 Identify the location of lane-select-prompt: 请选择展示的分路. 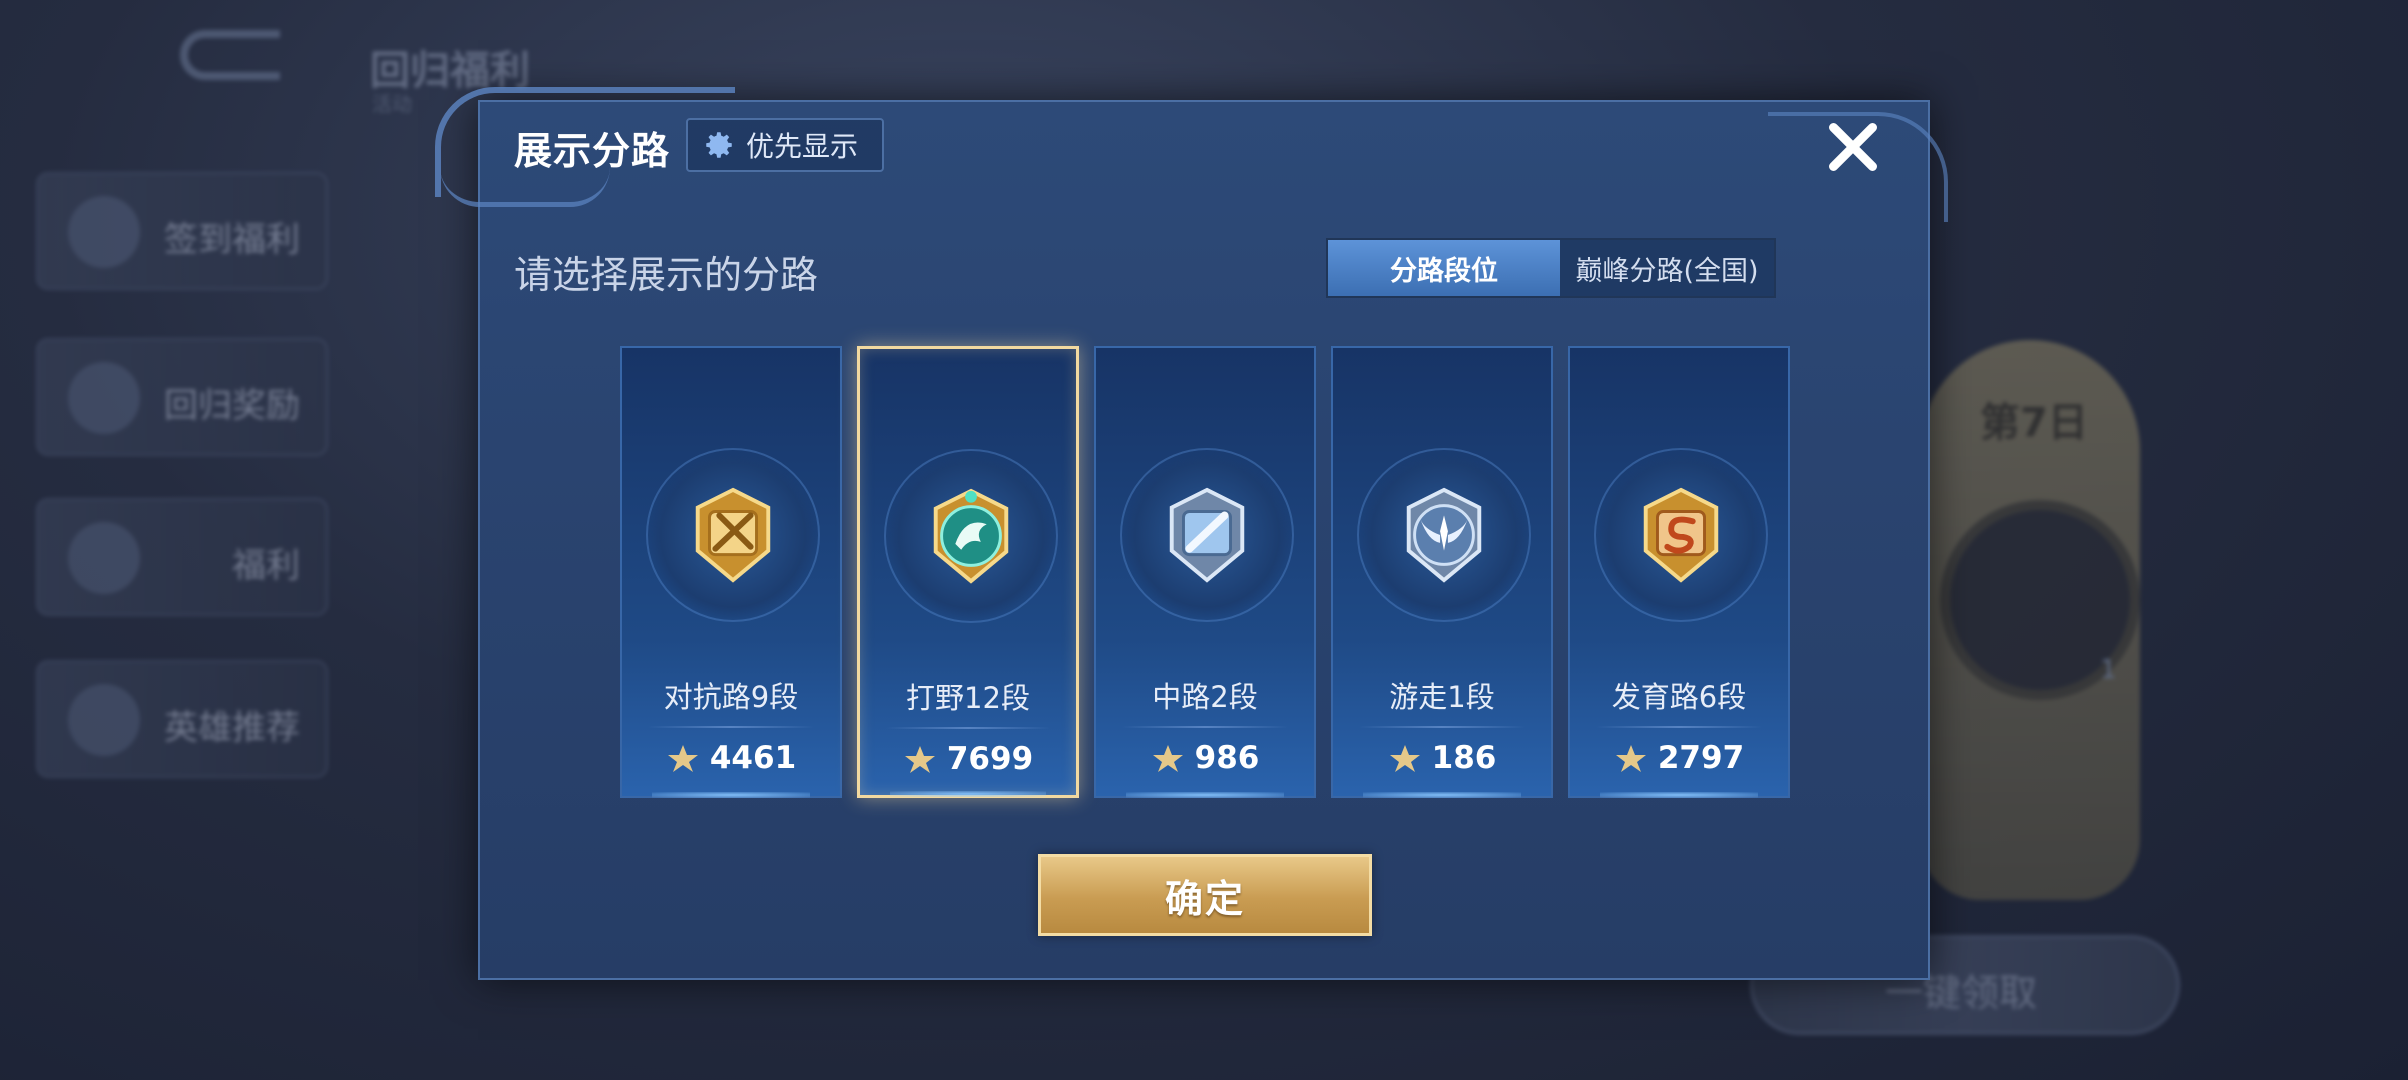
(666, 275).